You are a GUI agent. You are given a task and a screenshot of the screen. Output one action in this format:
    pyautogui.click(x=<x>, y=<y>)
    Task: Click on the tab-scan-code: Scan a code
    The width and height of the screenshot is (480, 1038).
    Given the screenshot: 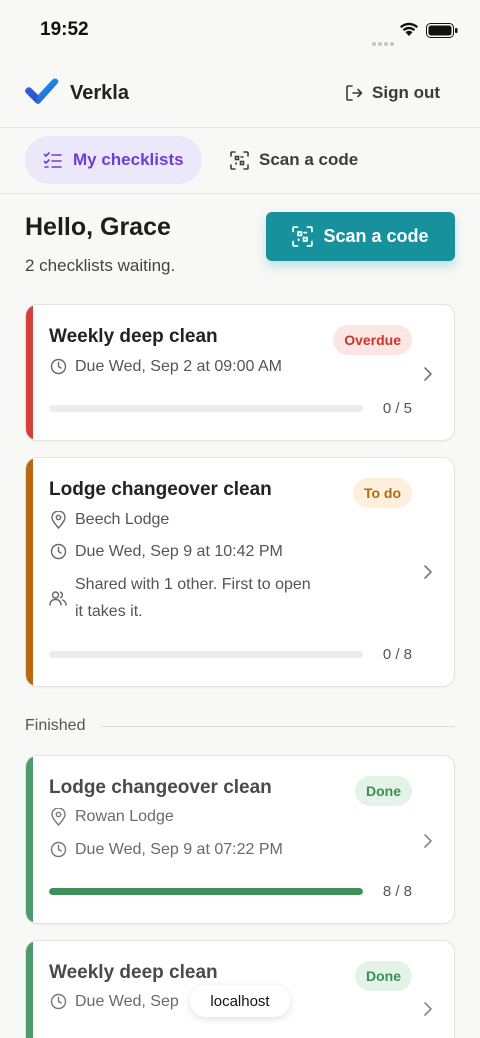 What is the action you would take?
    pyautogui.click(x=294, y=160)
    